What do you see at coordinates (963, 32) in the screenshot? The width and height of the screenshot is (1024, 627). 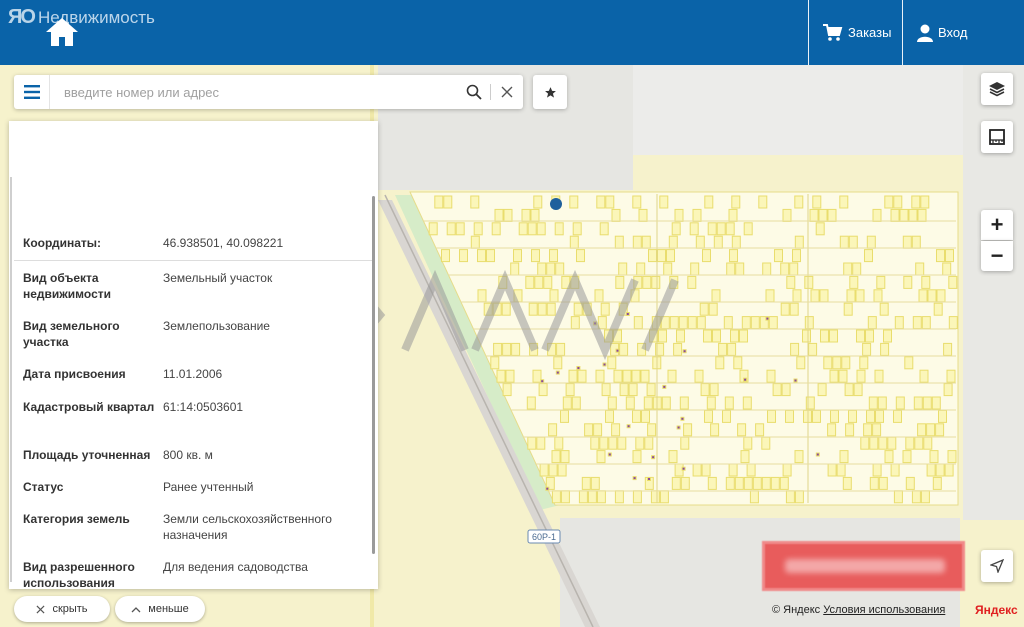 I see `login-button: Вход` at bounding box center [963, 32].